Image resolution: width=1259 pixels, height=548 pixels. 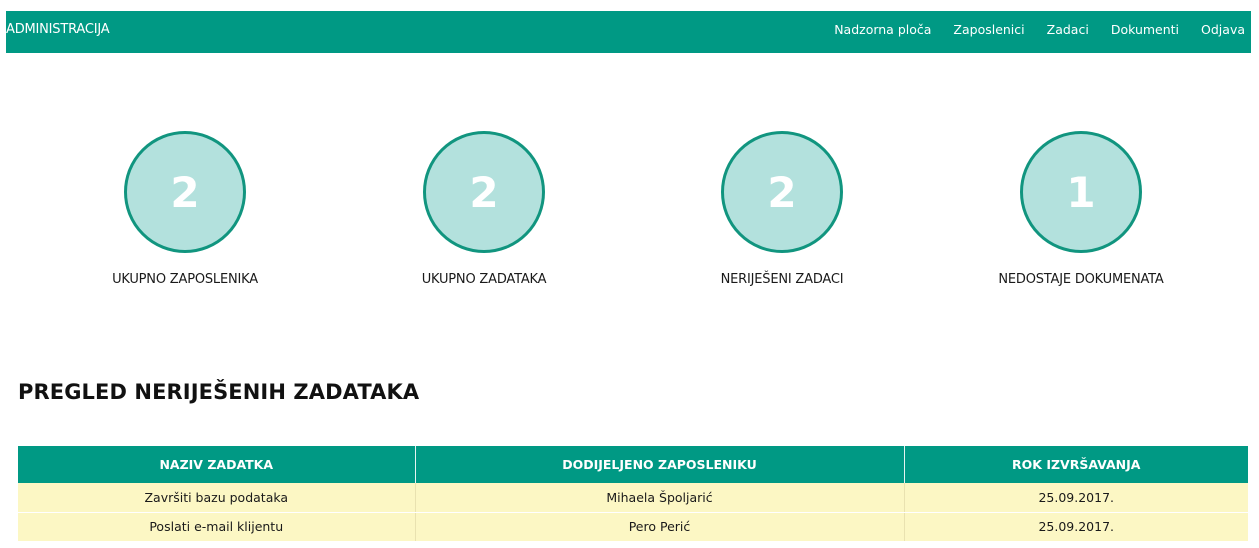 I want to click on stat-total-employees: 2 UKUPNO ZAPOSLENIKA, so click(x=185, y=209).